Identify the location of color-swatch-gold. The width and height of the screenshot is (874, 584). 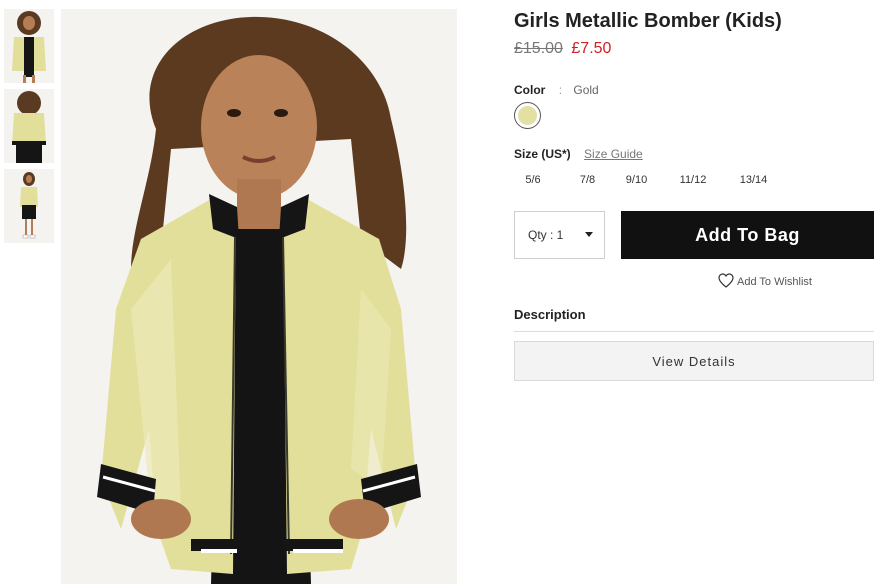
(527, 115).